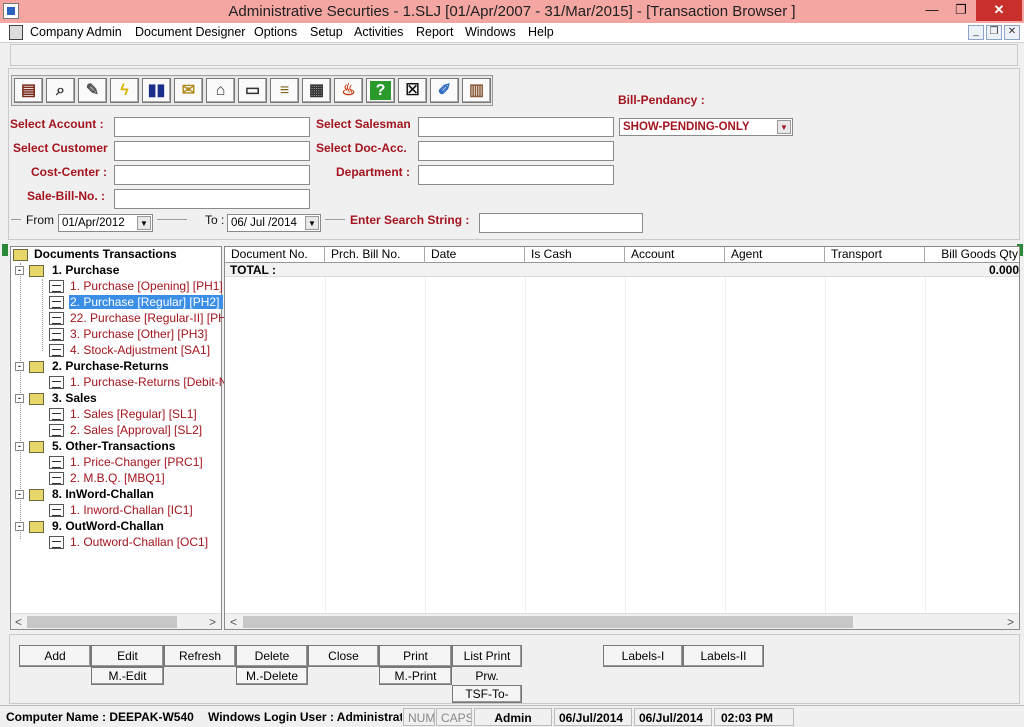 This screenshot has width=1024, height=727. Describe the element at coordinates (108, 526) in the screenshot. I see `tree-group-label: 9. OutWord-Challan` at that location.